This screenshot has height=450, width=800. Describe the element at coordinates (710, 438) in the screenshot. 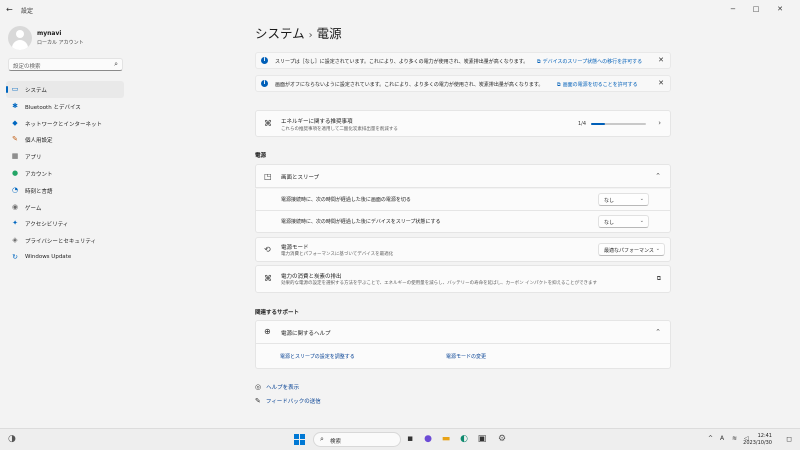

I see `tray-overflow-icon: ^` at that location.